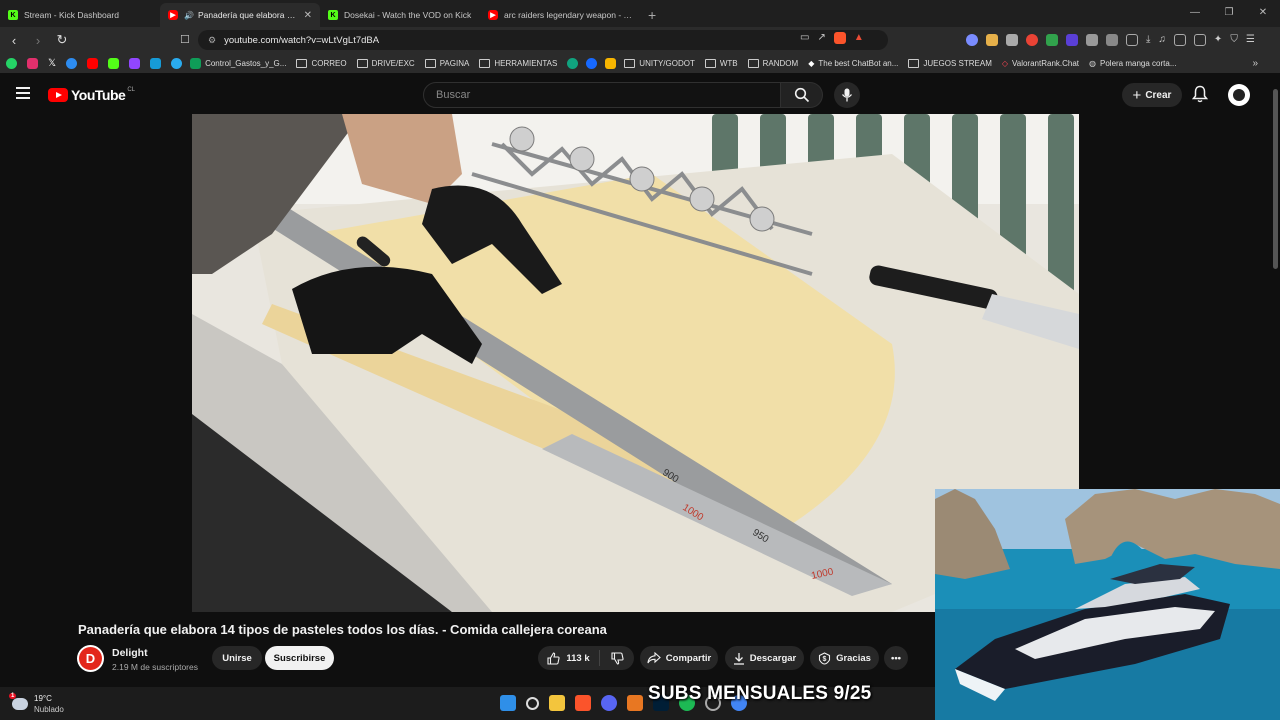  Describe the element at coordinates (635, 703) in the screenshot. I see `app-icon` at that location.